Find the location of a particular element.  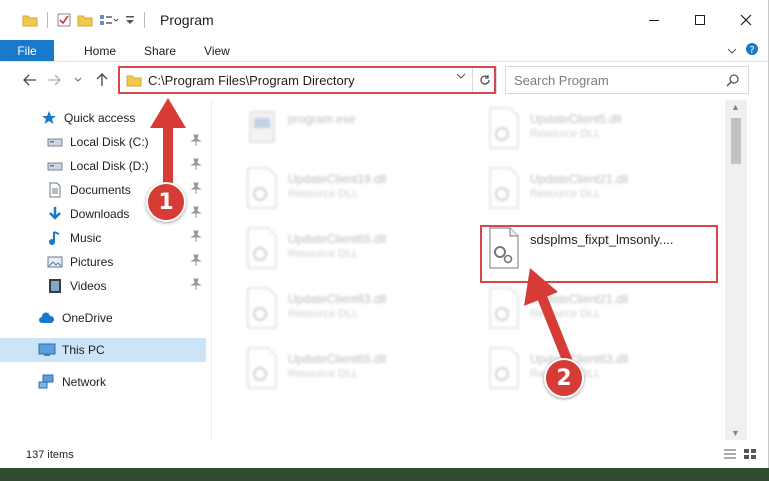

search-box is located at coordinates (627, 80).